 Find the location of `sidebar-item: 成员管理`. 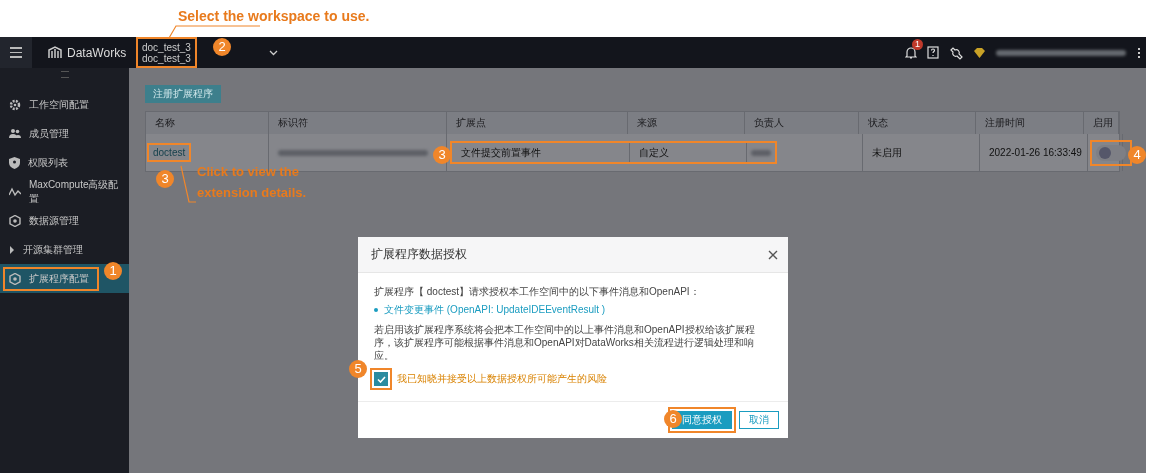

sidebar-item: 成员管理 is located at coordinates (64, 133).